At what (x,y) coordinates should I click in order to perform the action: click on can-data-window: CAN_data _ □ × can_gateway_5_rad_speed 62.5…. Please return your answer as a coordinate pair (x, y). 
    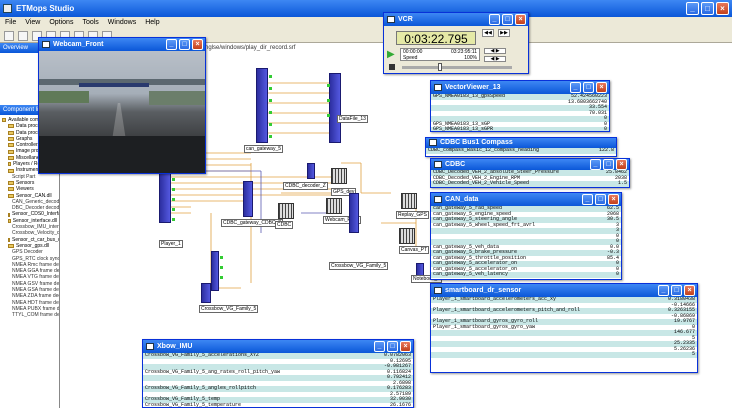
    Looking at the image, I should click on (526, 236).